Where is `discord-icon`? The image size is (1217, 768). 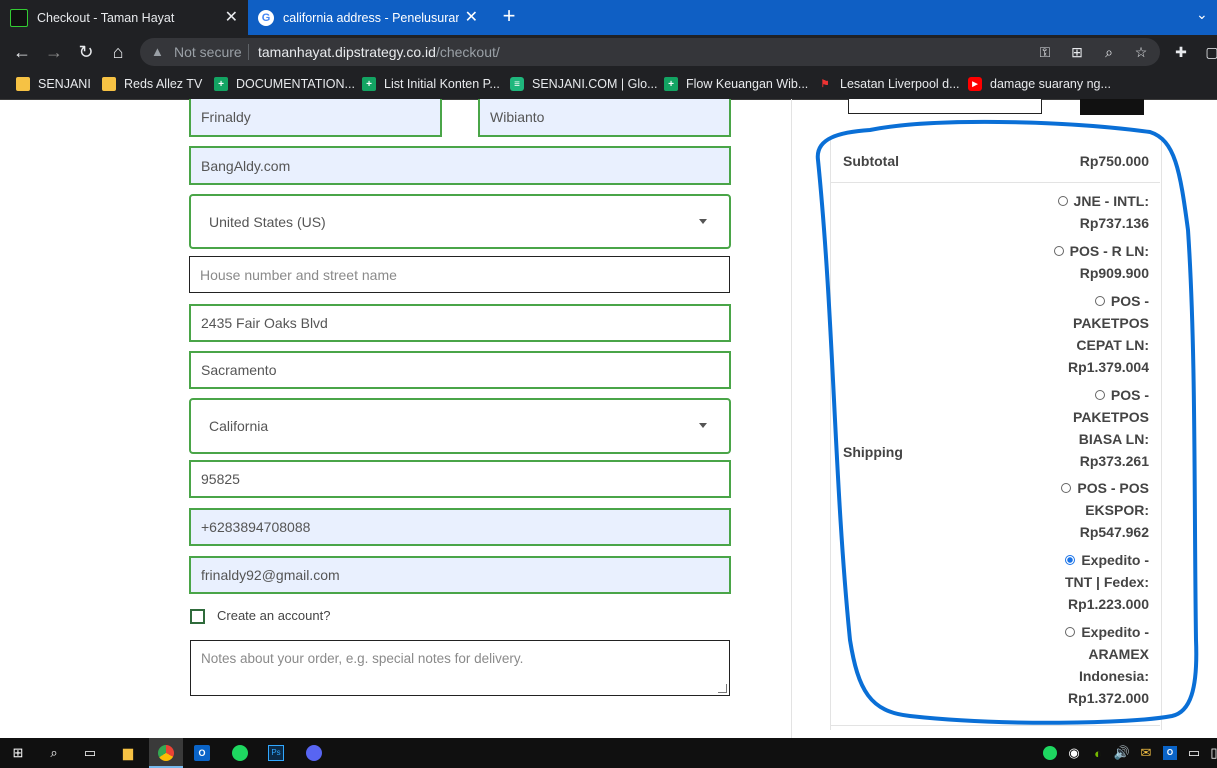
discord-icon is located at coordinates (314, 753).